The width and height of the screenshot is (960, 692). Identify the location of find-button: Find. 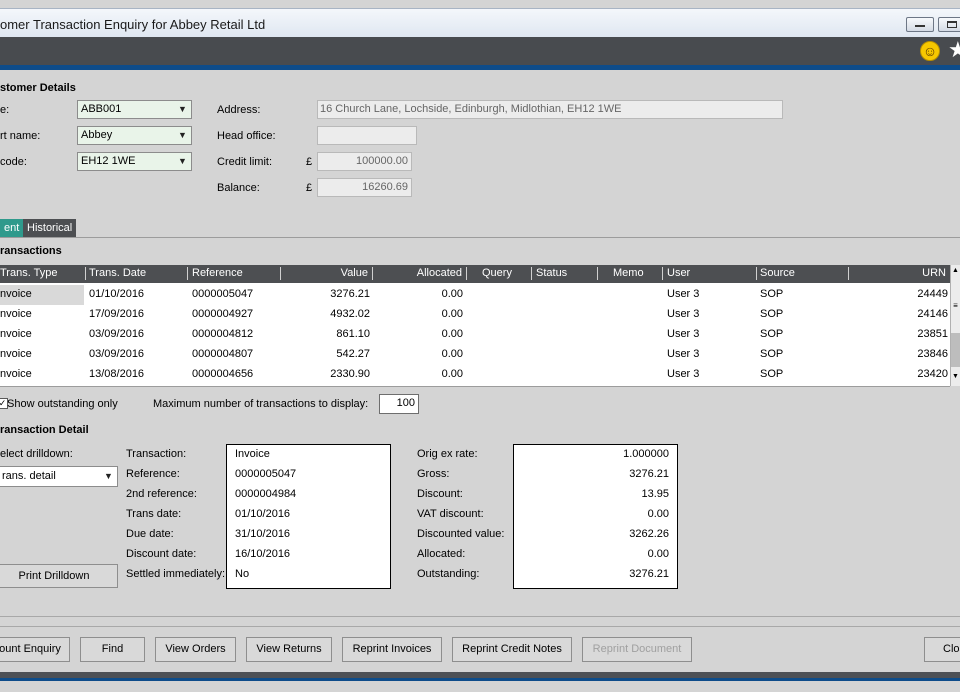
(112, 649).